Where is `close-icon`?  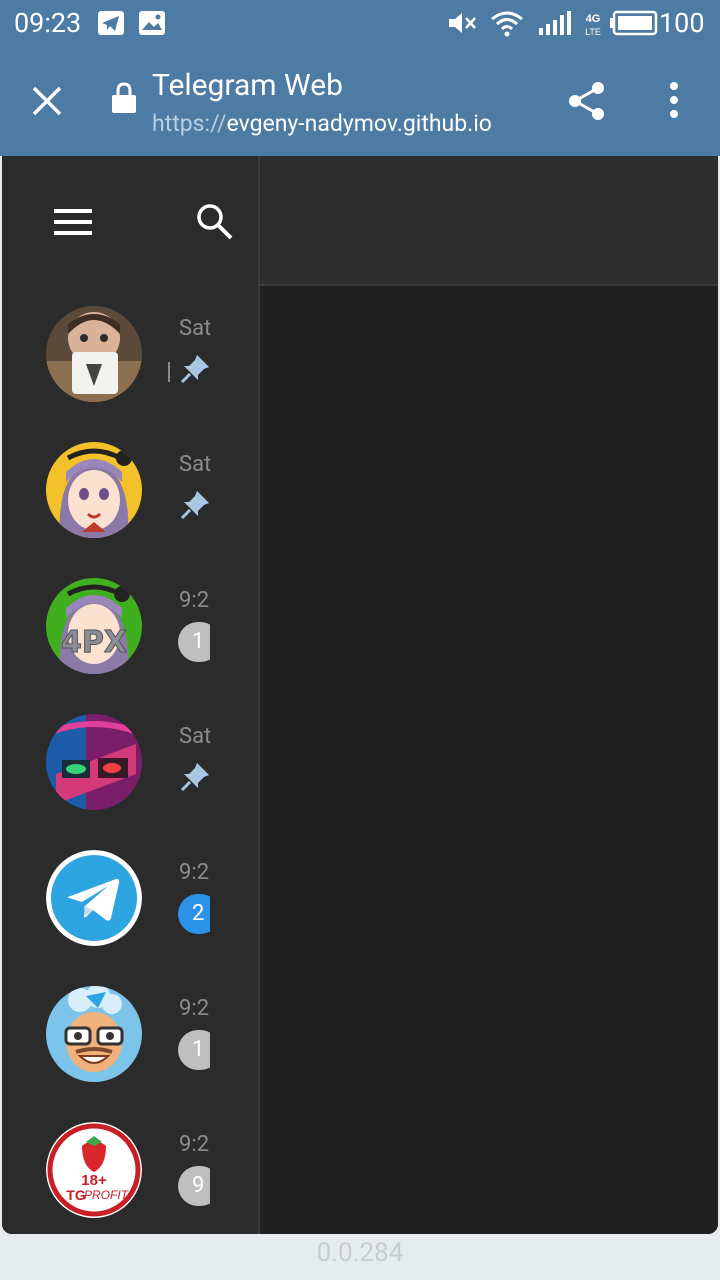 close-icon is located at coordinates (47, 101).